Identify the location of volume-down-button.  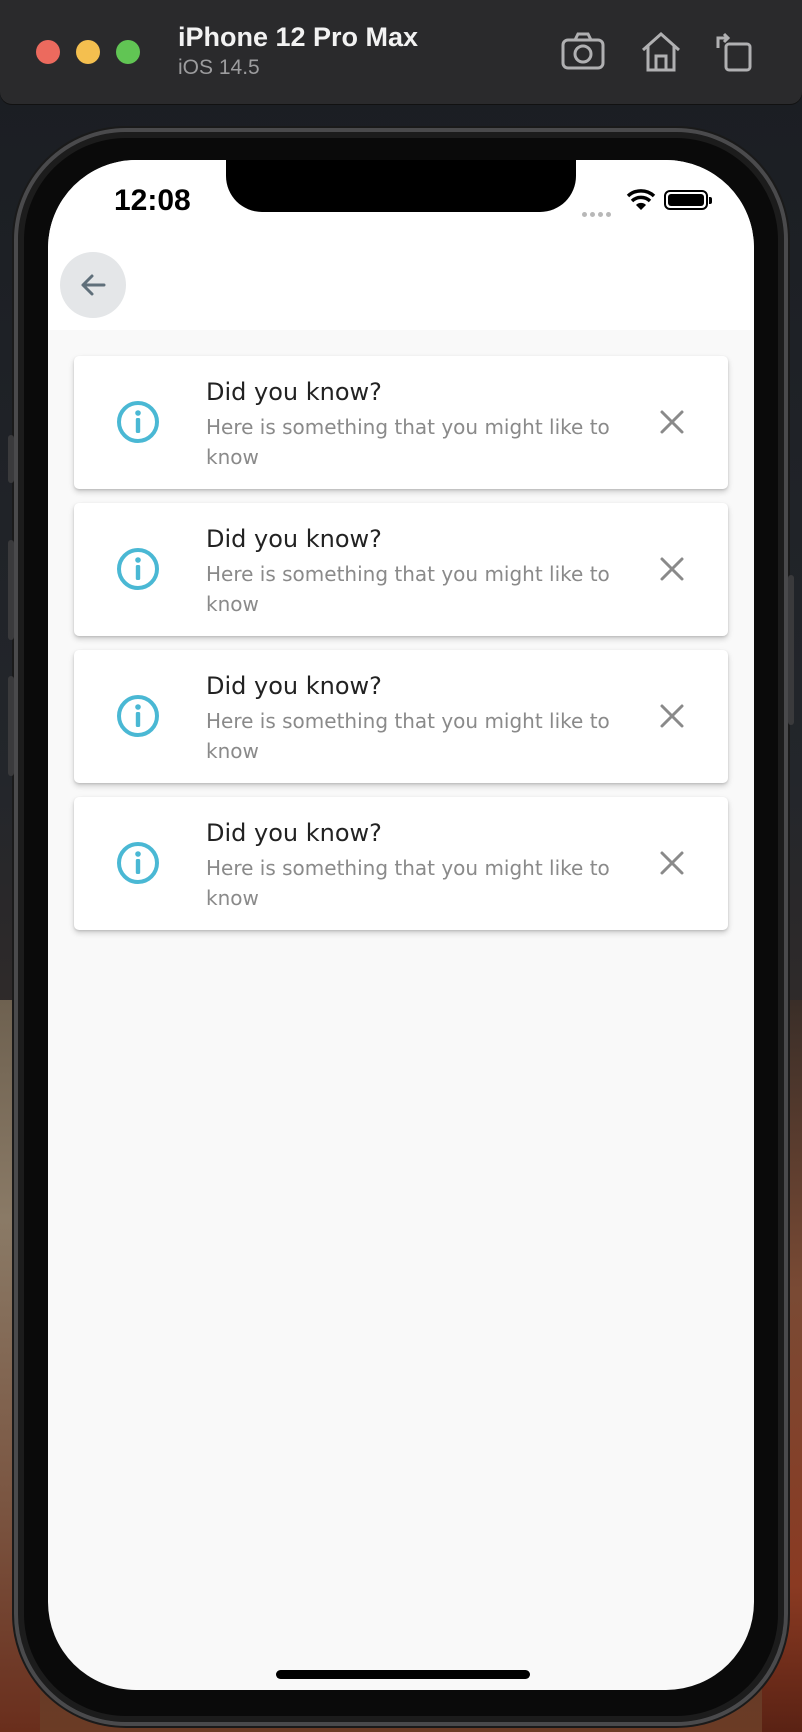
(11, 726).